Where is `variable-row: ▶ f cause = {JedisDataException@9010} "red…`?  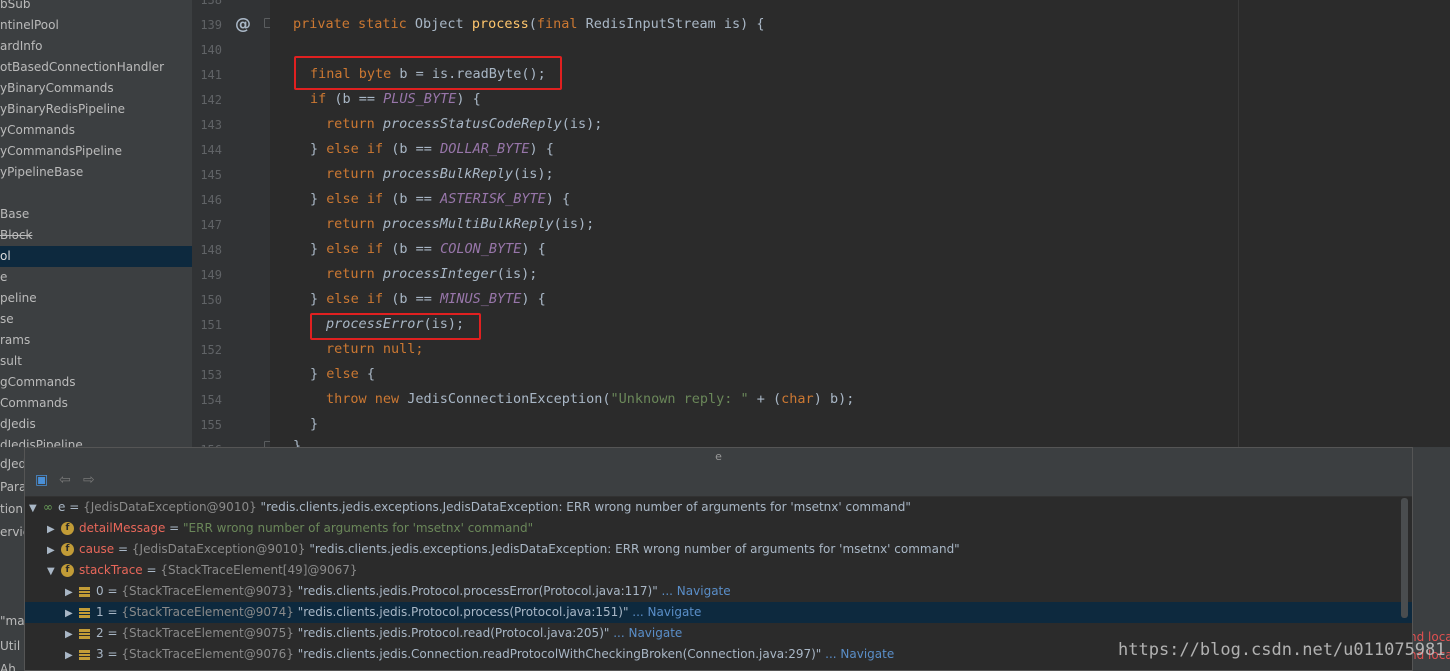 variable-row: ▶ f cause = {JedisDataException@9010} "red… is located at coordinates (718, 549).